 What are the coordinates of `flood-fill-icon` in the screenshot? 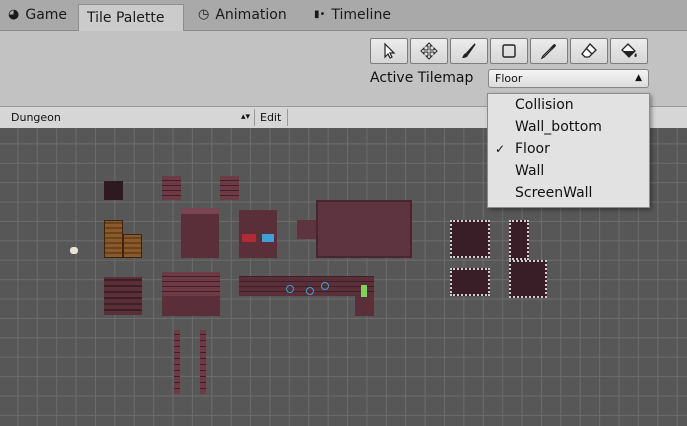 It's located at (629, 50).